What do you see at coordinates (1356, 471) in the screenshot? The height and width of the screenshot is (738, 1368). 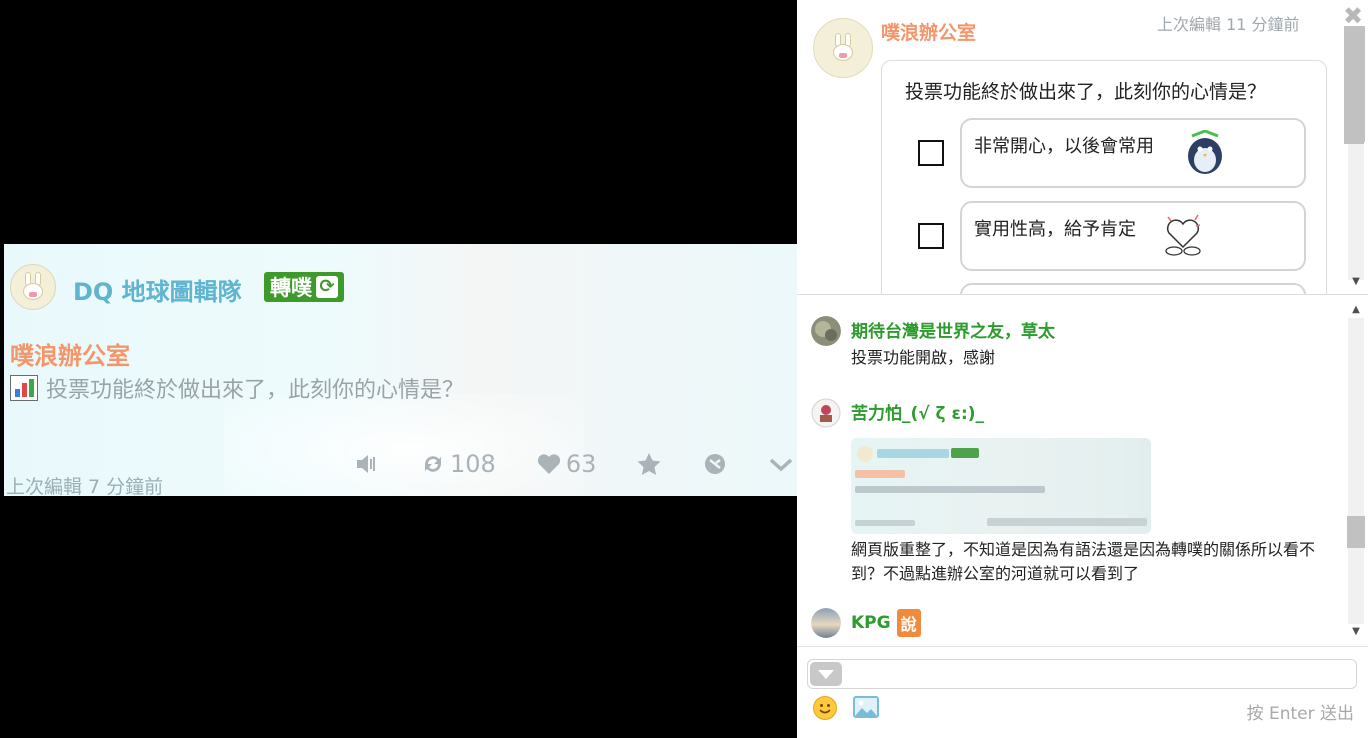 I see `responses-scrollbar` at bounding box center [1356, 471].